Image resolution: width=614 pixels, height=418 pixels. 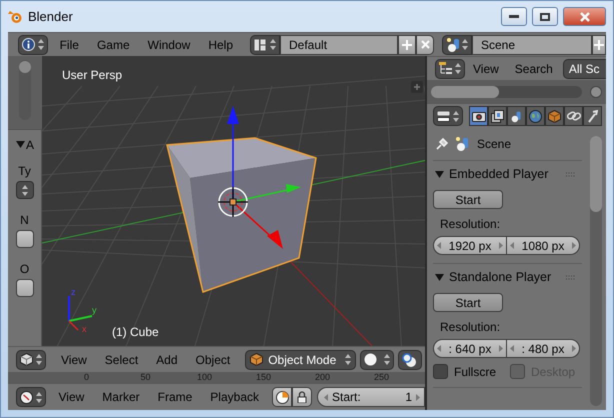 What do you see at coordinates (377, 360) in the screenshot?
I see `shading-dropdown` at bounding box center [377, 360].